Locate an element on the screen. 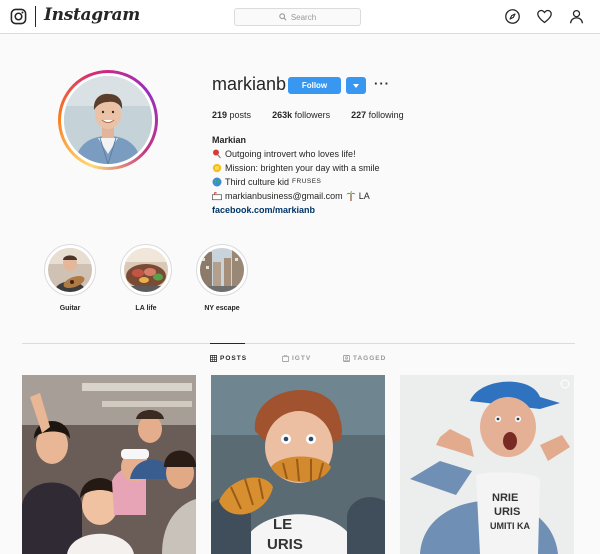  svg-text: LE is located at coordinates (282, 524).